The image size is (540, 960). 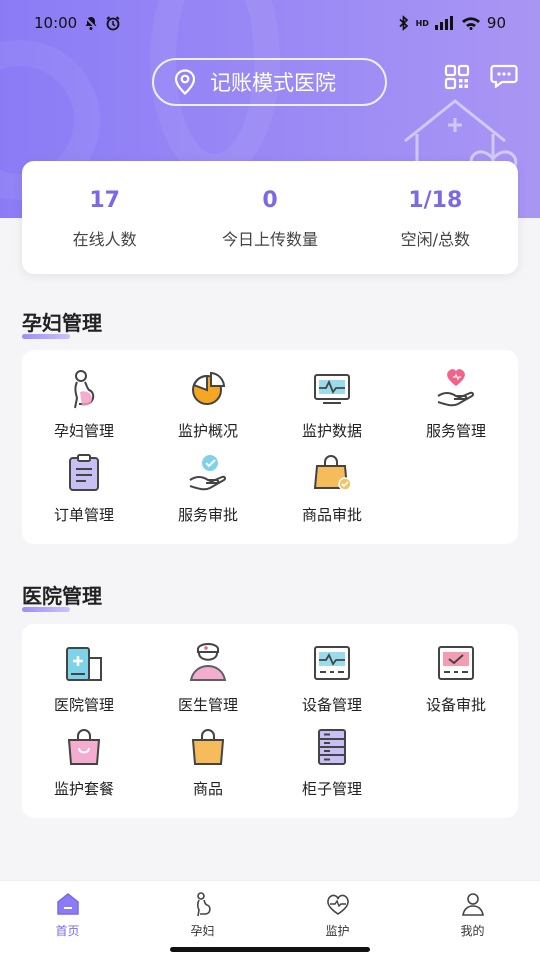 What do you see at coordinates (104, 217) in the screenshot?
I see `stat-online: 17 在线人数` at bounding box center [104, 217].